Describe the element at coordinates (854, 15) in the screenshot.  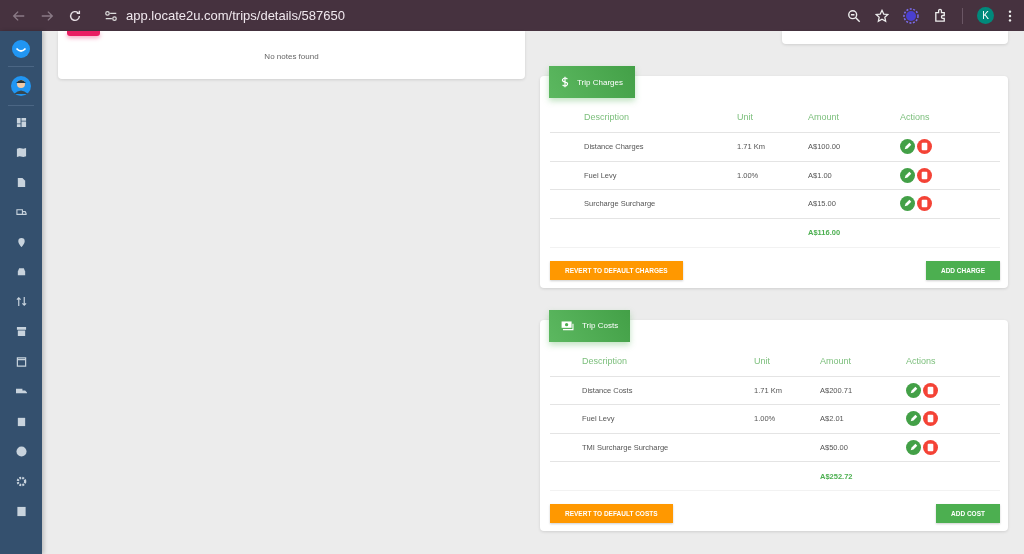
I see `zoom-icon` at that location.